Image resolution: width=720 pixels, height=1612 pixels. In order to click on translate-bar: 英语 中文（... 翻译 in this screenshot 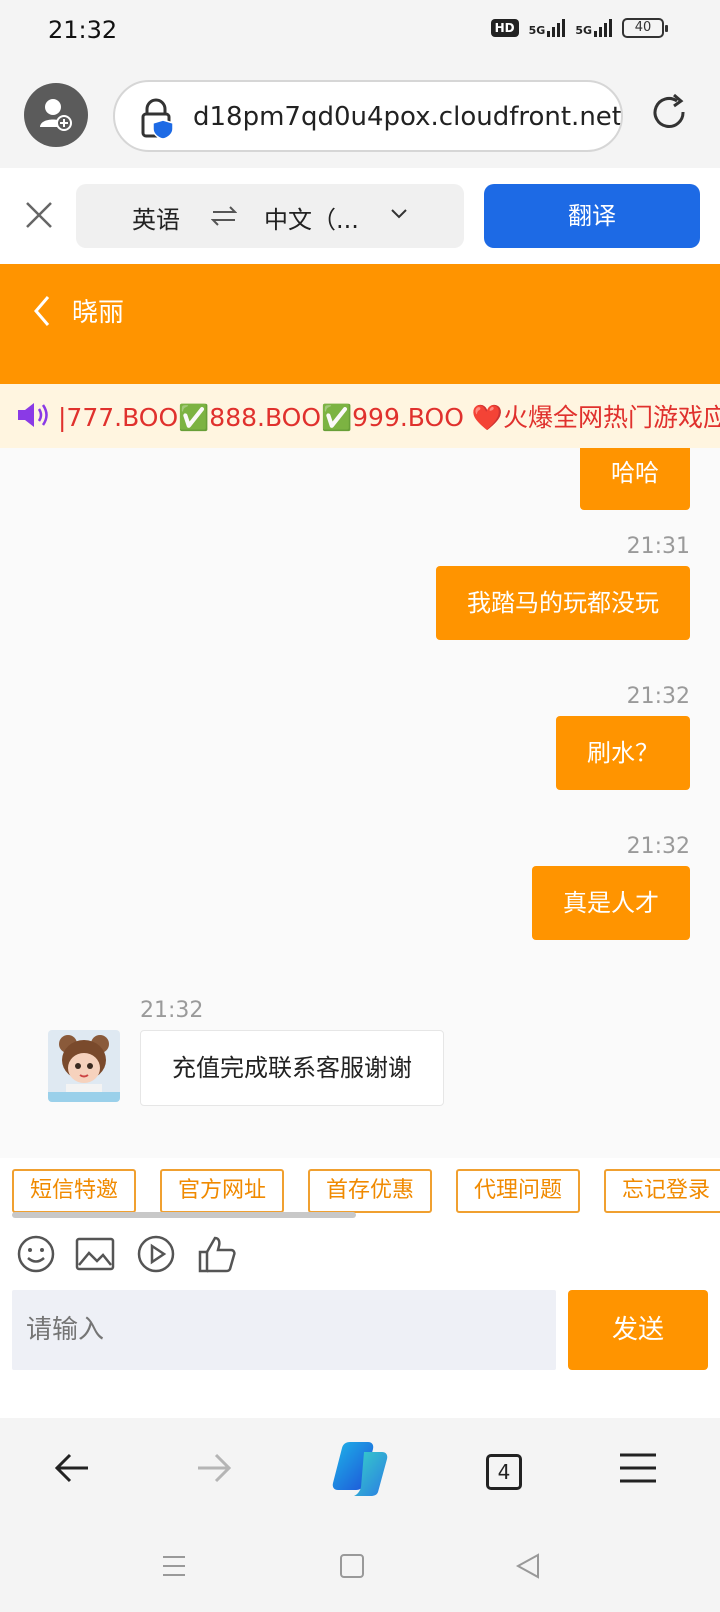, I will do `click(360, 216)`.